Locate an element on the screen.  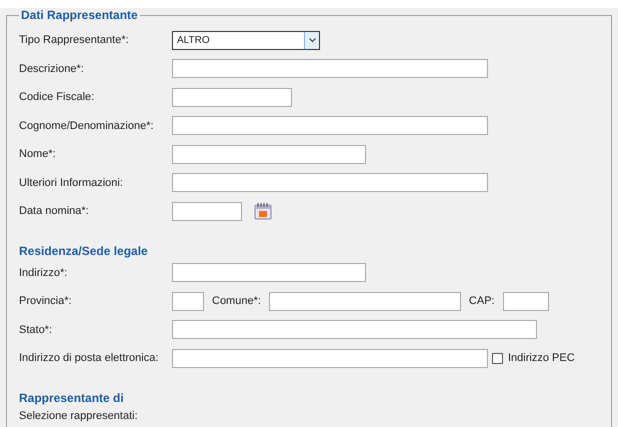
field-label: Indirizzo*: is located at coordinates (43, 272).